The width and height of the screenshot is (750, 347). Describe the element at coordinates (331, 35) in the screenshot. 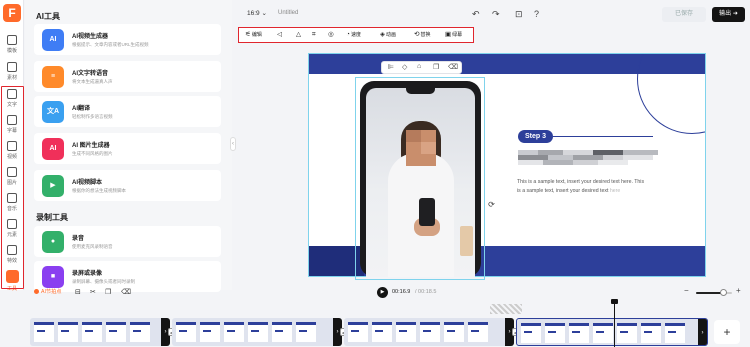

I see `mask-button: ◎` at that location.